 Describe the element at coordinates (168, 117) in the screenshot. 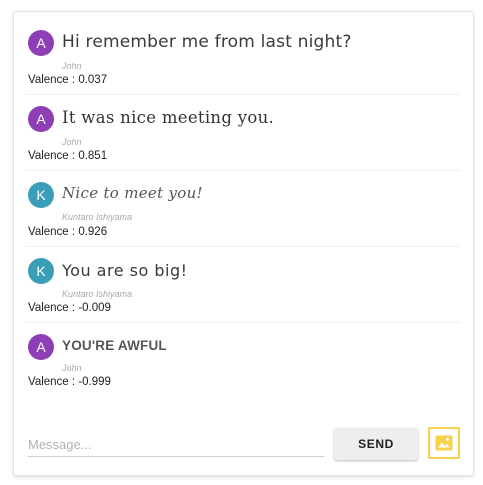

I see `message-text: It was nice meeting you.` at that location.